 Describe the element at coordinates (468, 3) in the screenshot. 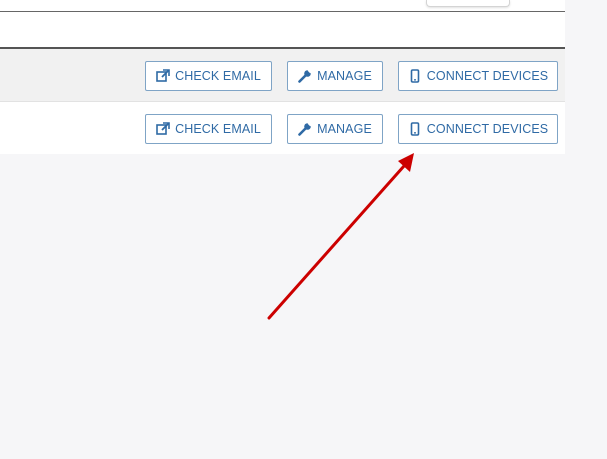

I see `top-menu-stub` at that location.